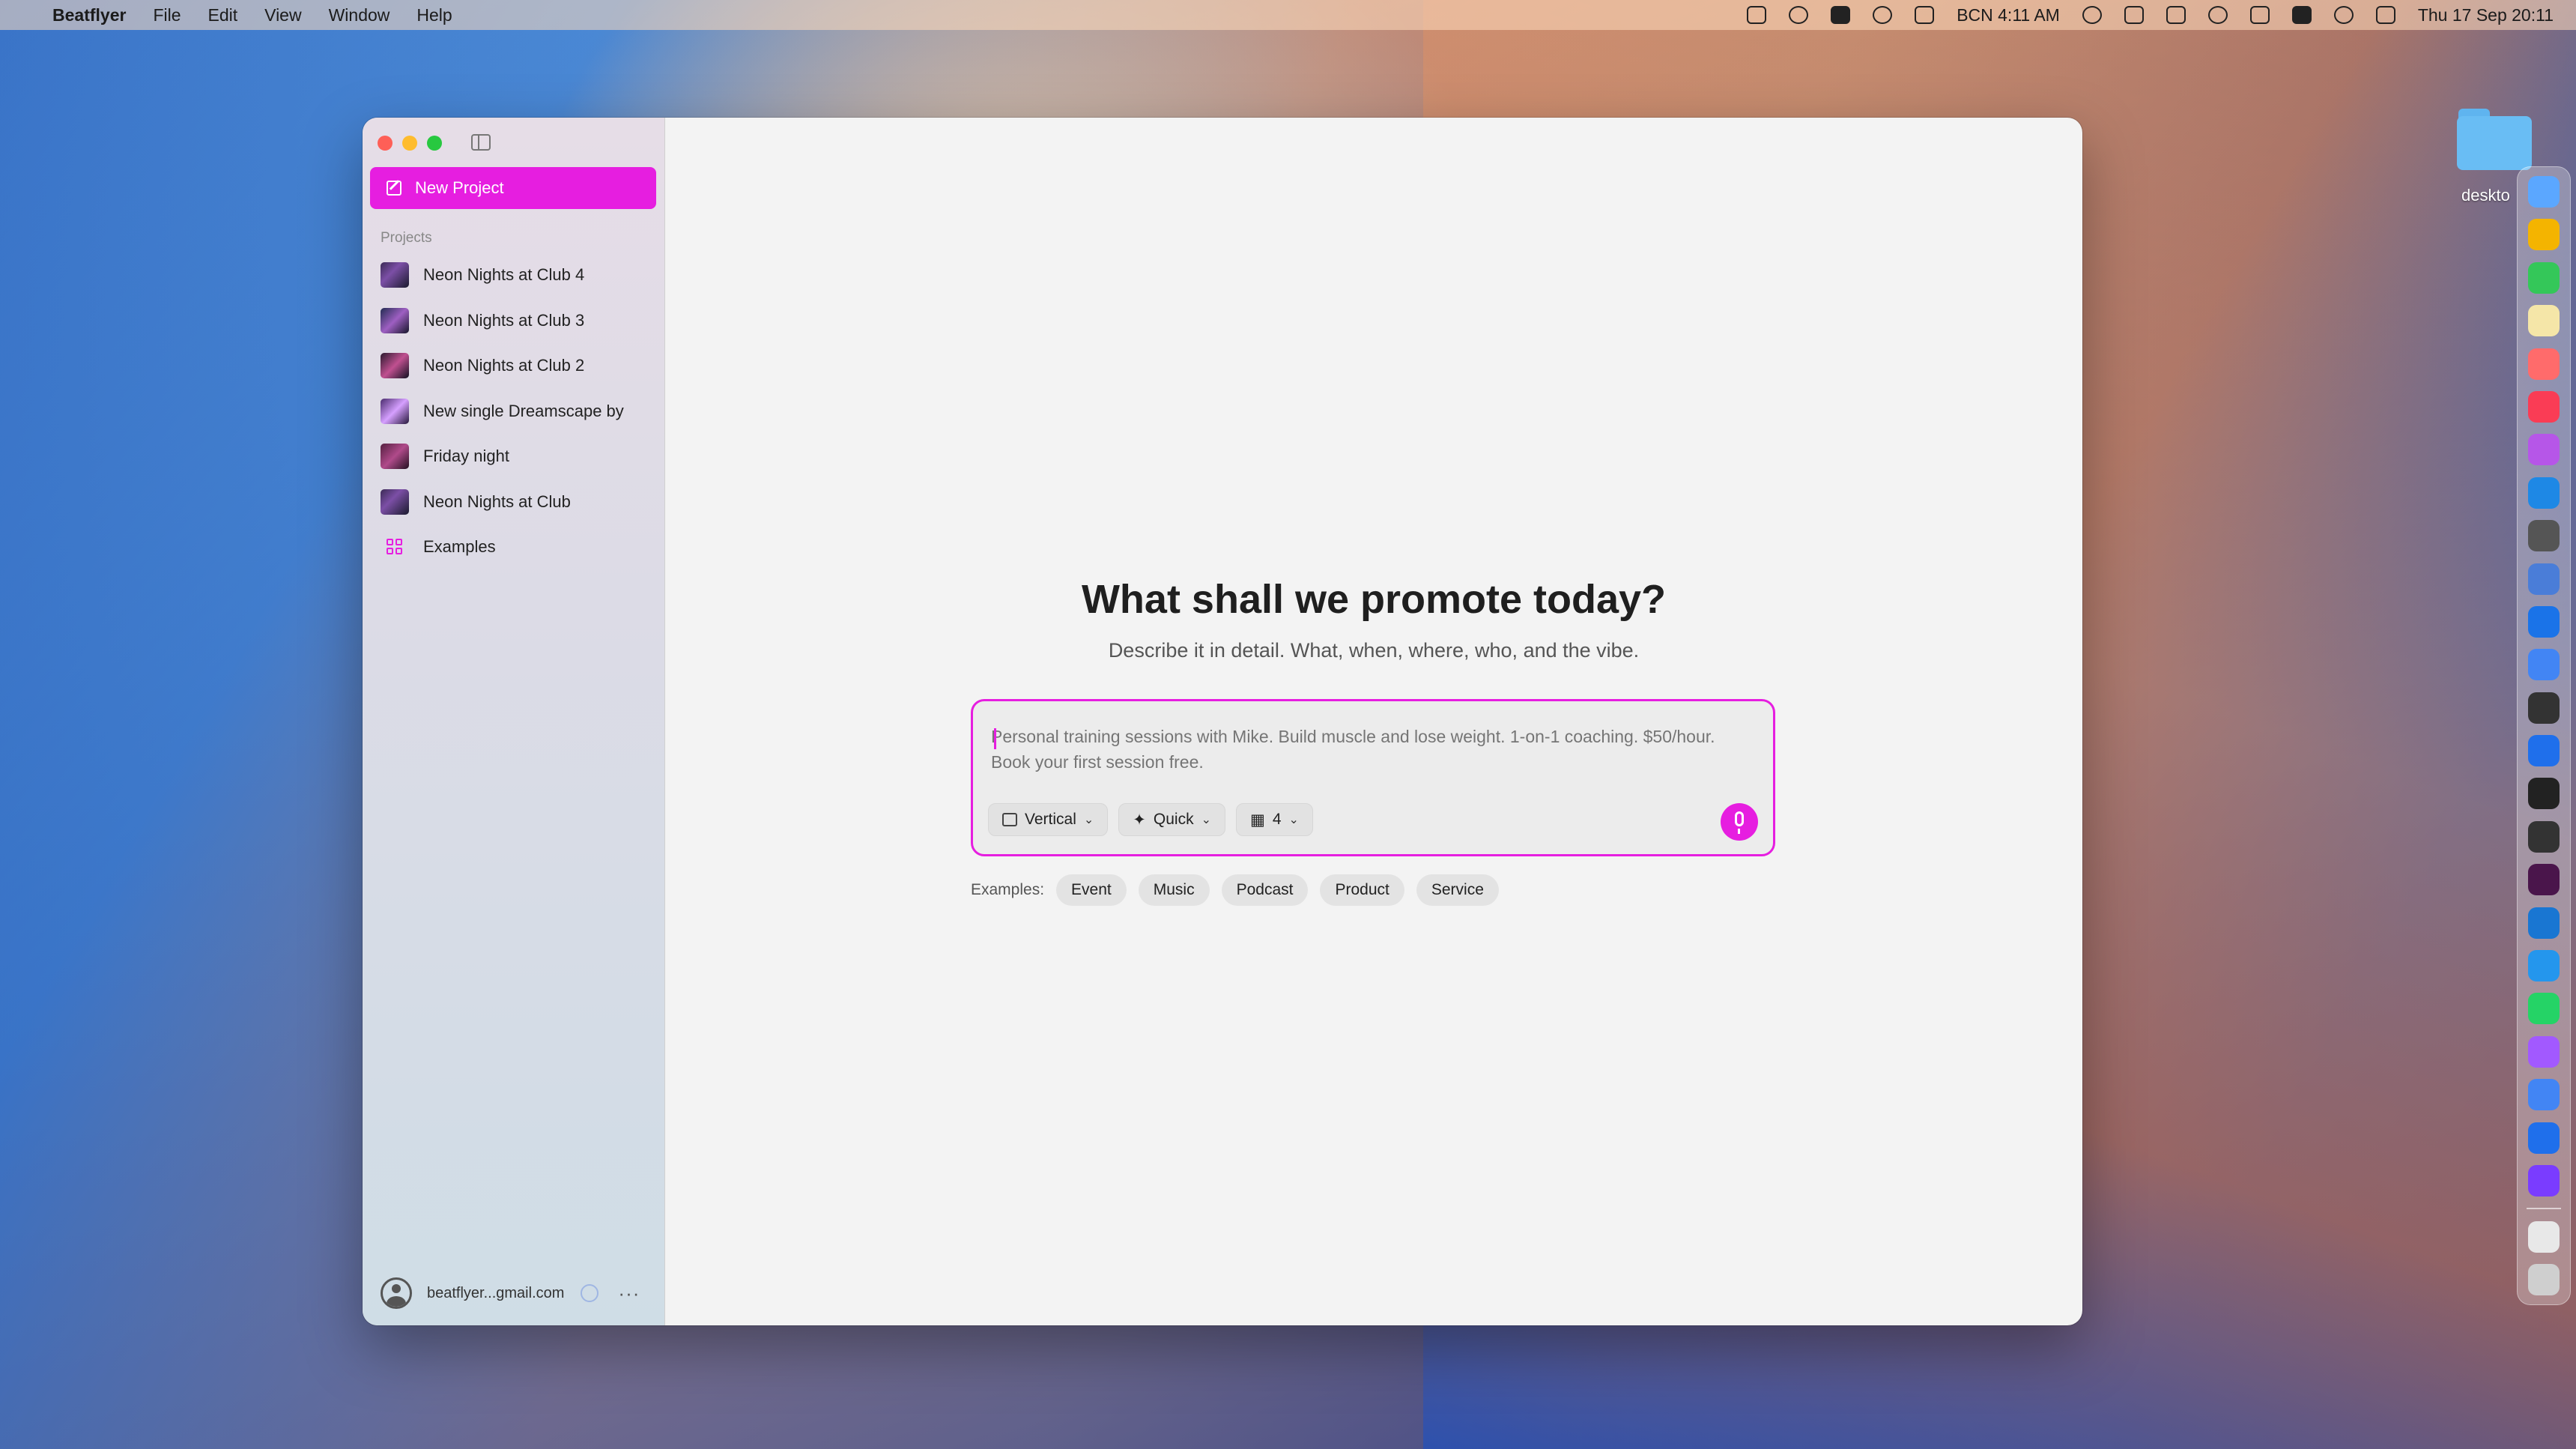  I want to click on project-title: Neon Nights at Club 4, so click(504, 275).